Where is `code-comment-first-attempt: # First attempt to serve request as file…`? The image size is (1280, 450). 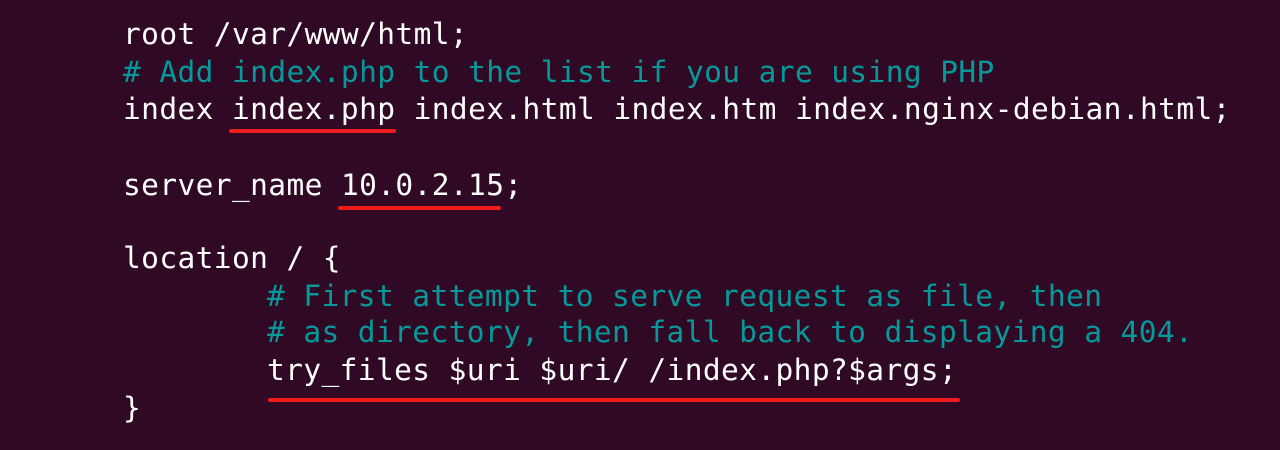
code-comment-first-attempt: # First attempt to serve request as file… is located at coordinates (685, 296).